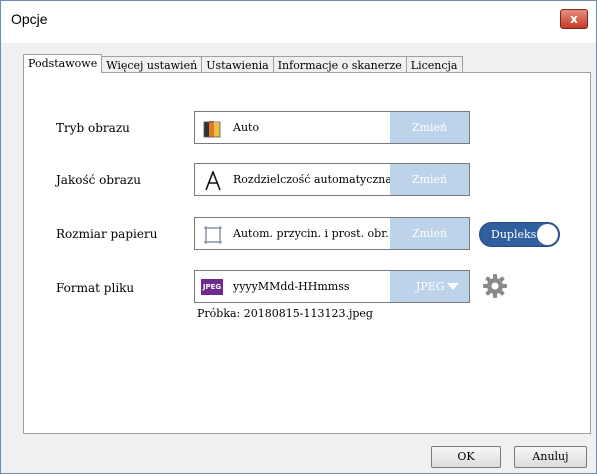  What do you see at coordinates (574, 19) in the screenshot?
I see `close-button: x` at bounding box center [574, 19].